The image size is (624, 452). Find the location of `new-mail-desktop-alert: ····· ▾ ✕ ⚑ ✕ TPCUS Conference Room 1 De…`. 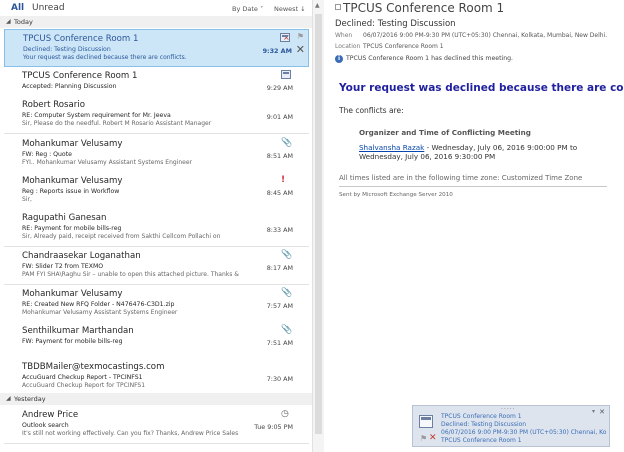

new-mail-desktop-alert: ····· ▾ ✕ ⚑ ✕ TPCUS Conference Room 1 De… is located at coordinates (511, 426).